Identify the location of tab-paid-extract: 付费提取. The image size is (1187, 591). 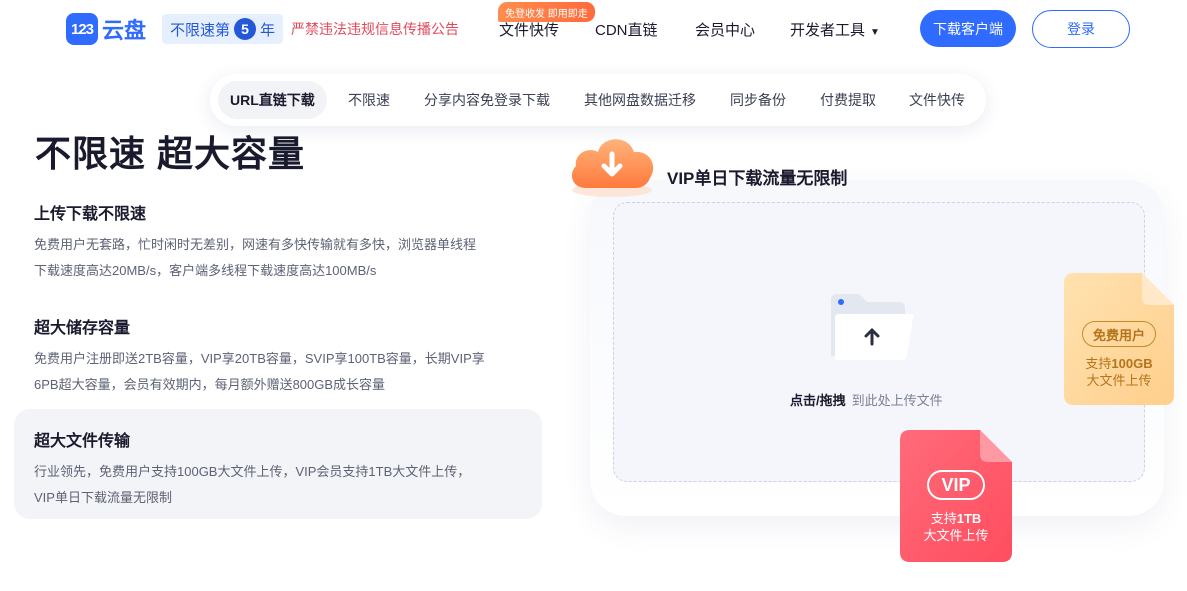
(848, 100).